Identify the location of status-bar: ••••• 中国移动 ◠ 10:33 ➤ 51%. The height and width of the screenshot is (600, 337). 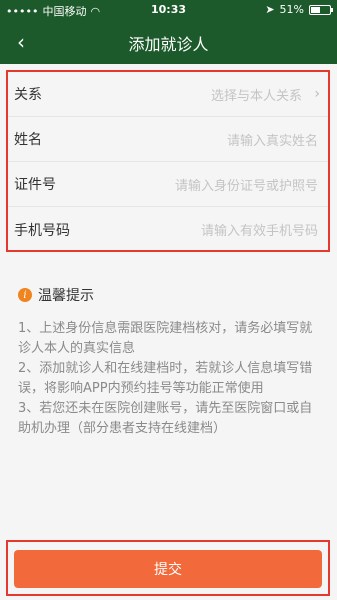
(168, 10).